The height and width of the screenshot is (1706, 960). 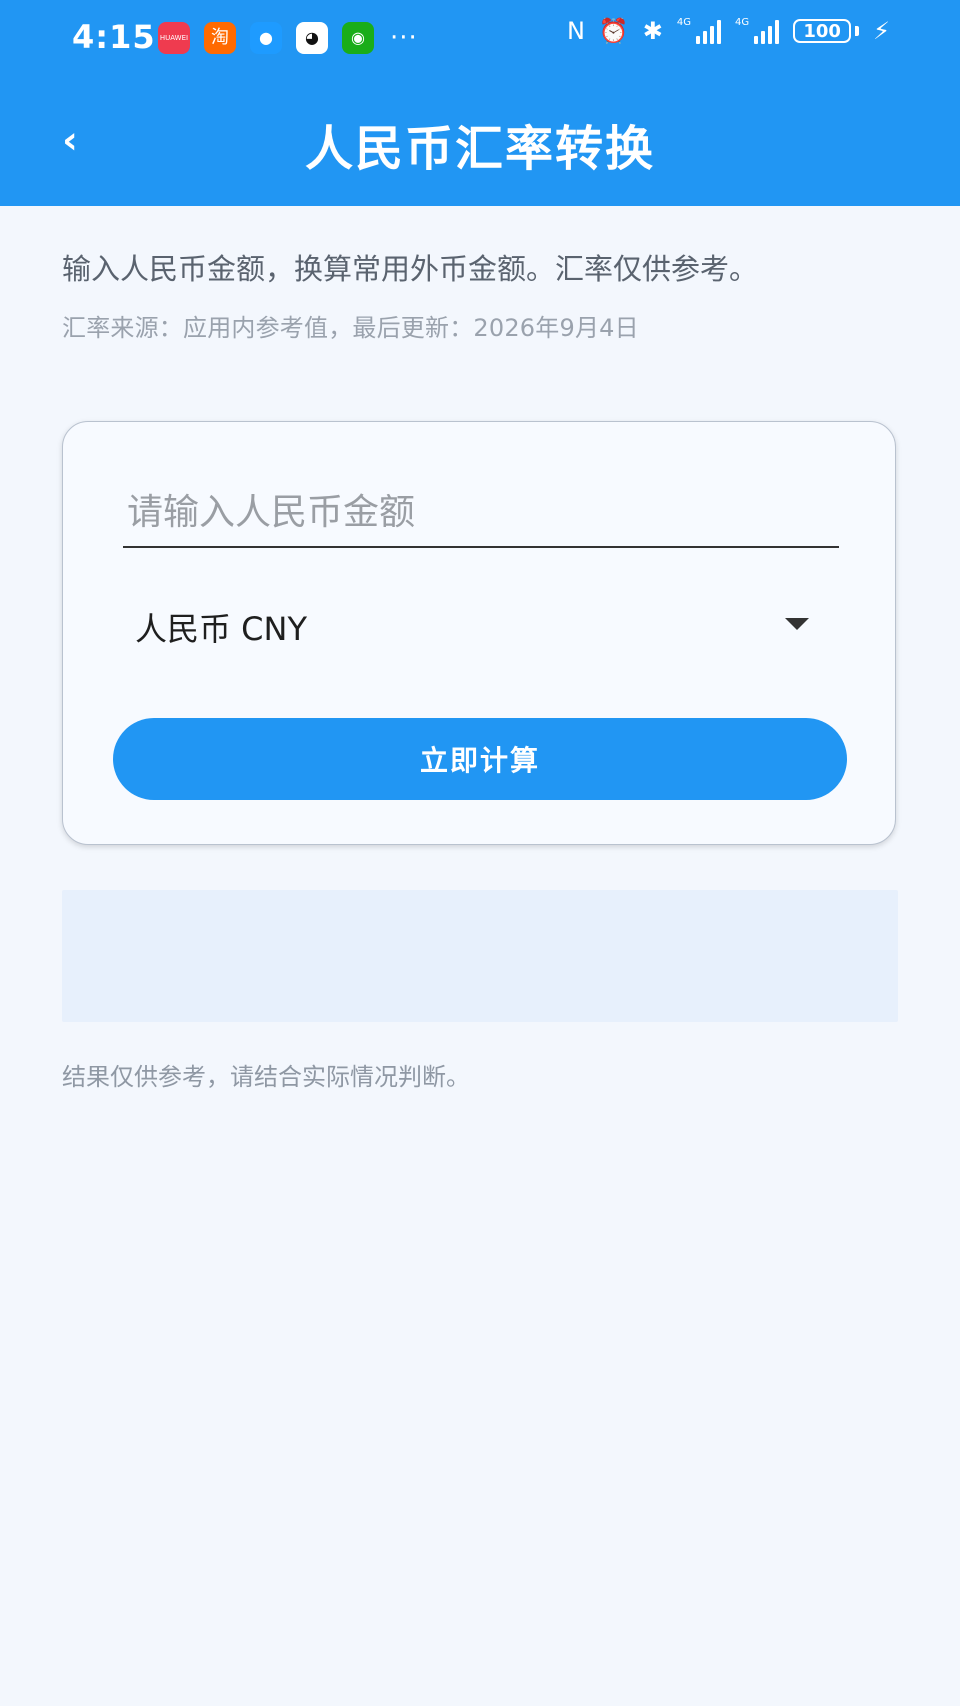 I want to click on dropdown-caret-icon, so click(x=797, y=624).